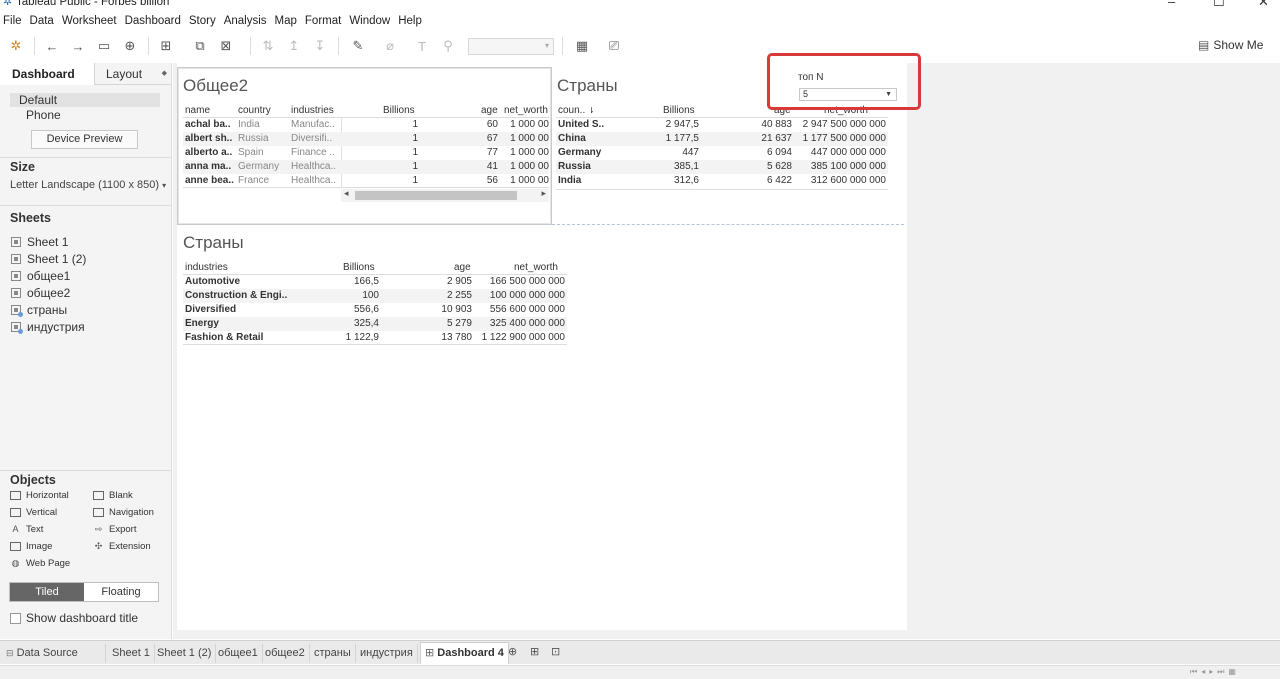  I want to click on device-default: Default, so click(85, 100).